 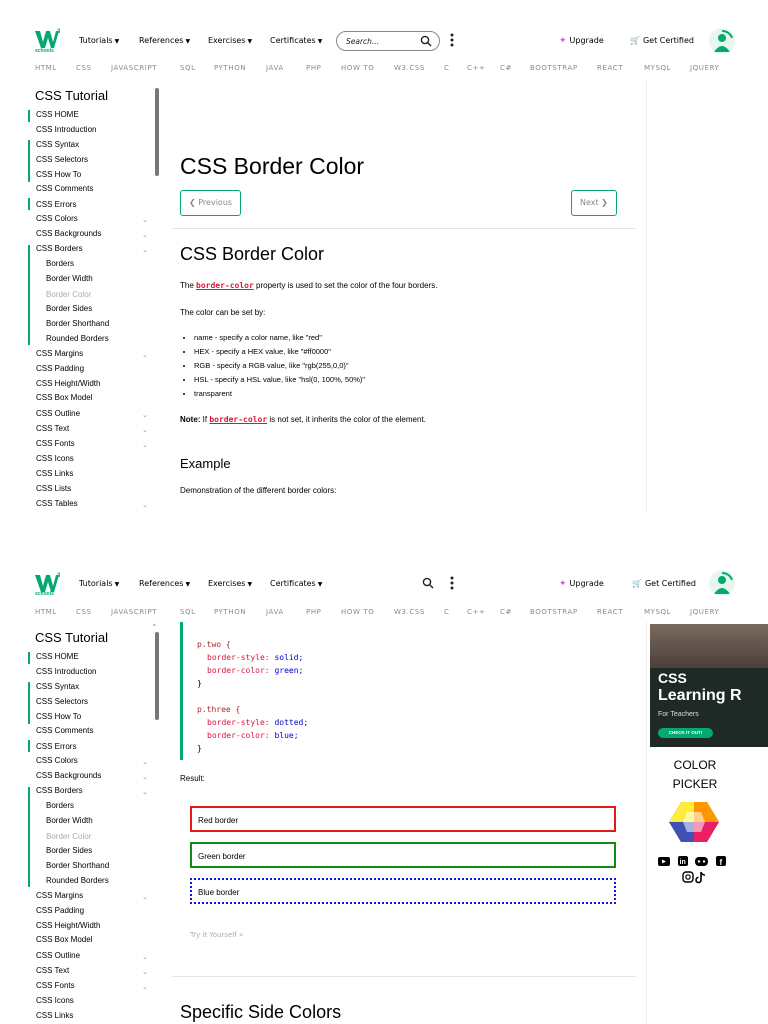 I want to click on sidebar-item-css-icons: CSS Icons, so click(x=55, y=1003).